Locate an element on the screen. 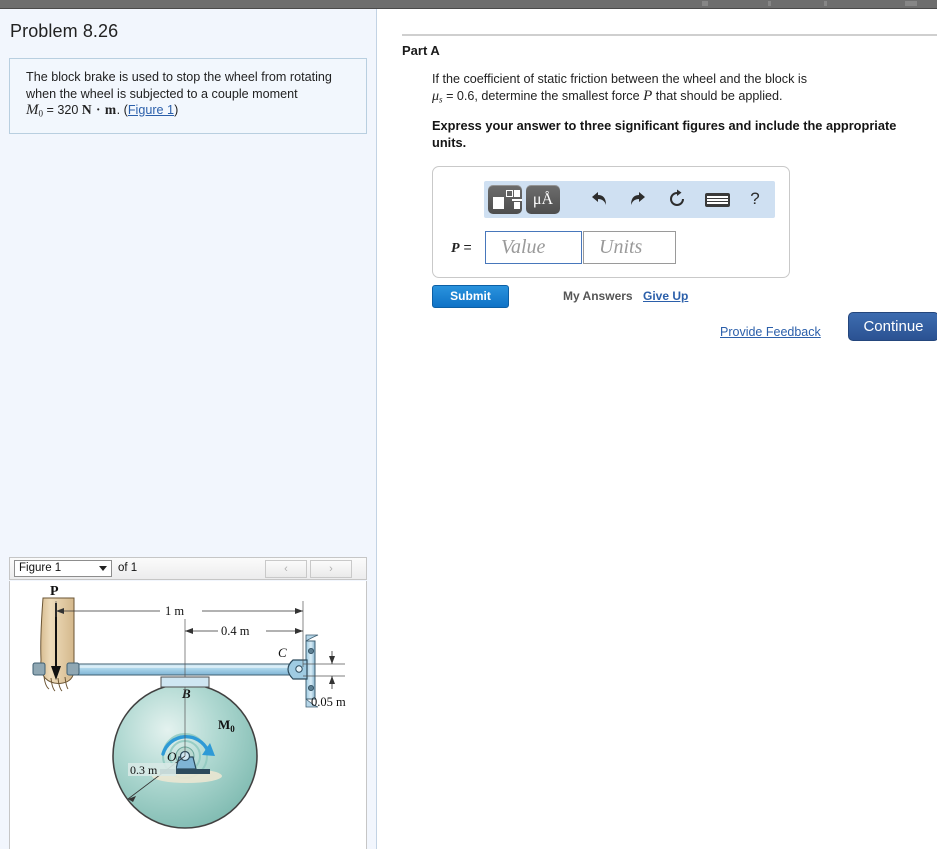 The height and width of the screenshot is (849, 937). label-force-p: P is located at coordinates (54, 591).